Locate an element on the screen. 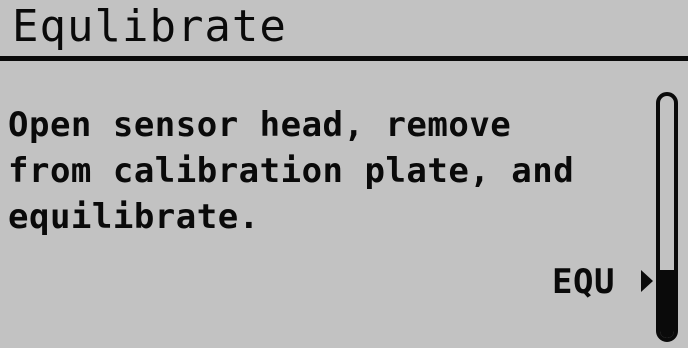 Image resolution: width=688 pixels, height=348 pixels. message-line-2: from calibration plate, and is located at coordinates (291, 171).